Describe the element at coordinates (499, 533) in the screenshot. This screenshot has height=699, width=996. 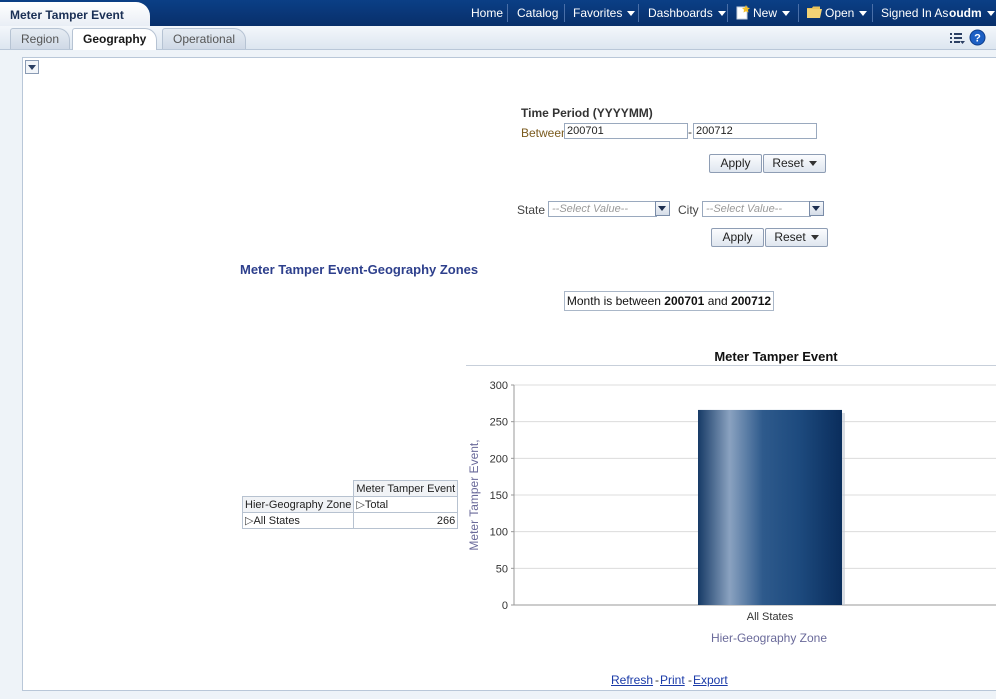
I see `y-tick-label: 100` at that location.